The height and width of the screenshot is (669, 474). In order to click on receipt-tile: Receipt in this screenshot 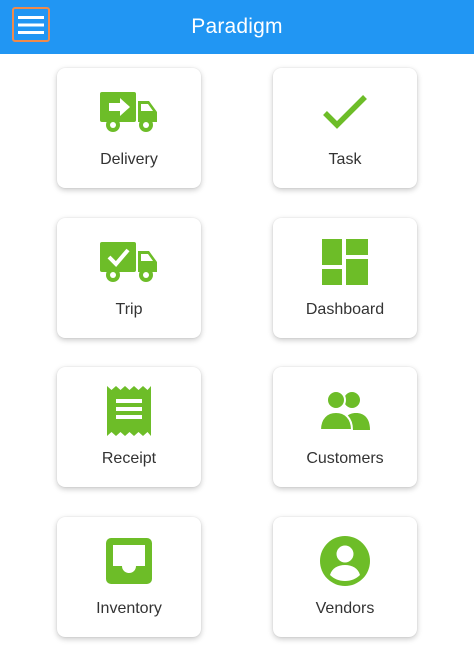, I will do `click(129, 427)`.